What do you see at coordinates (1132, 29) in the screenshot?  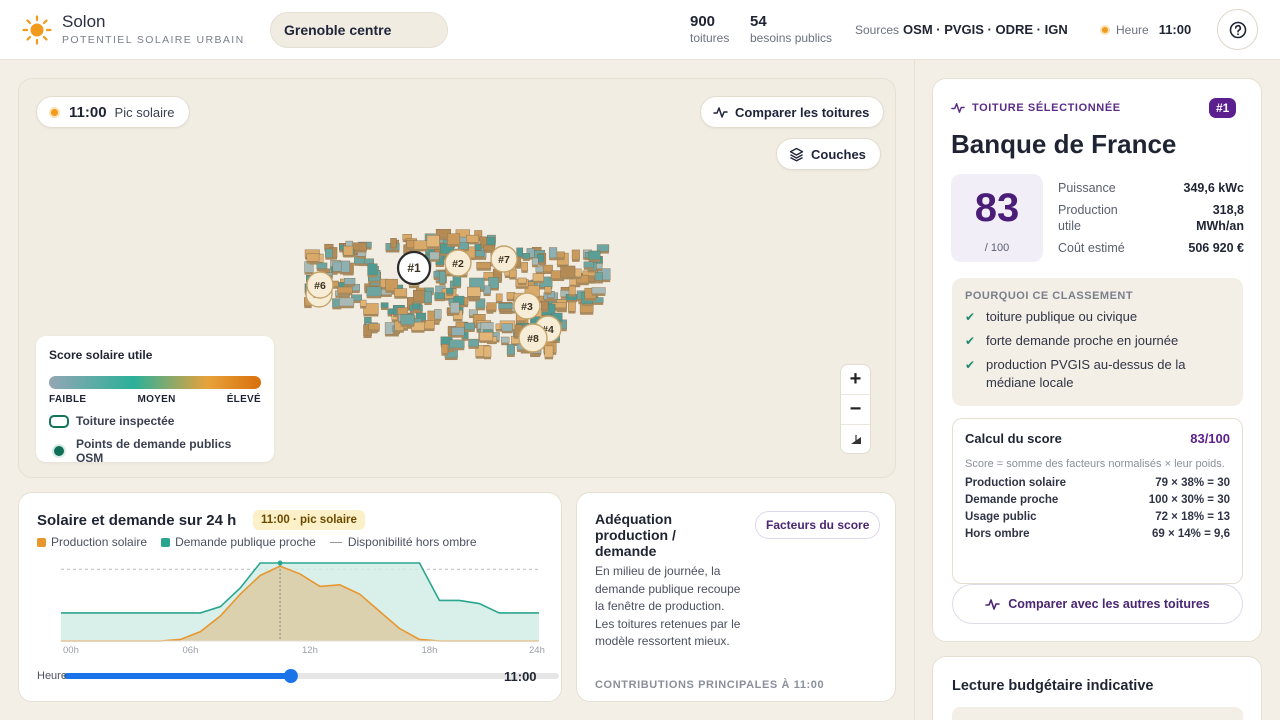 I see `hour-label: Heure` at bounding box center [1132, 29].